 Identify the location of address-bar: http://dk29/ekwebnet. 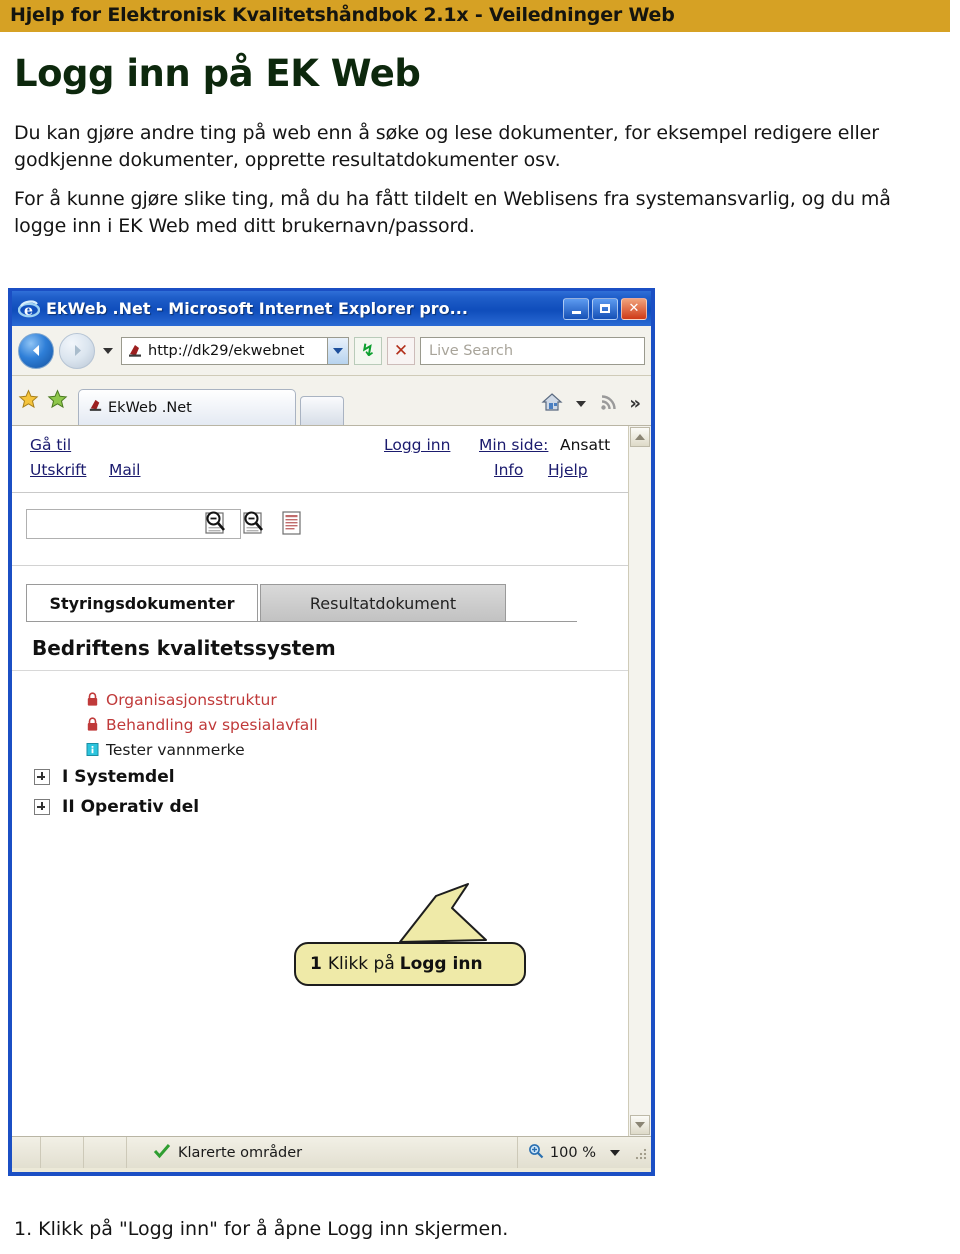
(235, 350).